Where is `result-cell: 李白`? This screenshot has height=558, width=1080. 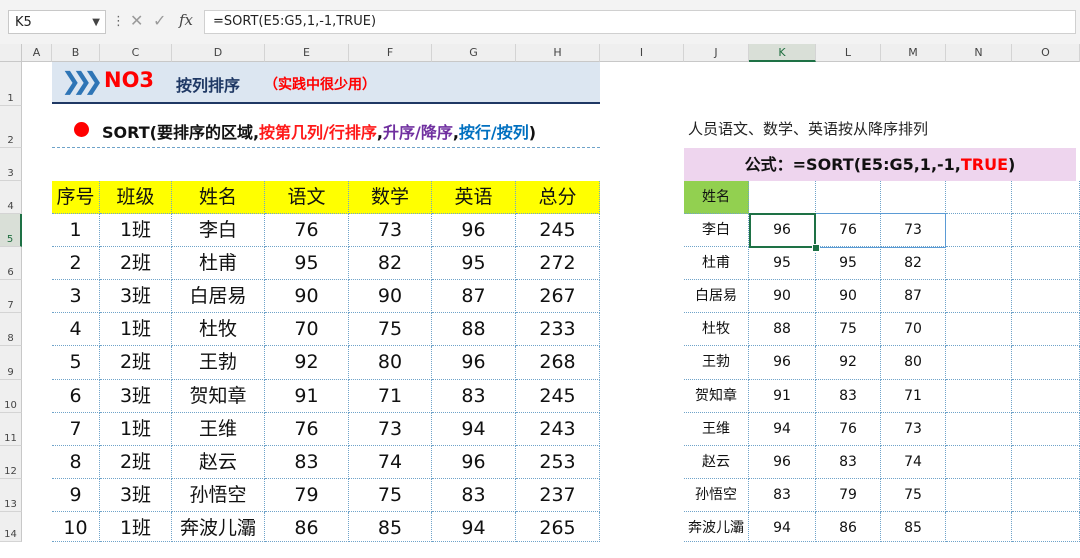
result-cell: 李白 is located at coordinates (716, 230).